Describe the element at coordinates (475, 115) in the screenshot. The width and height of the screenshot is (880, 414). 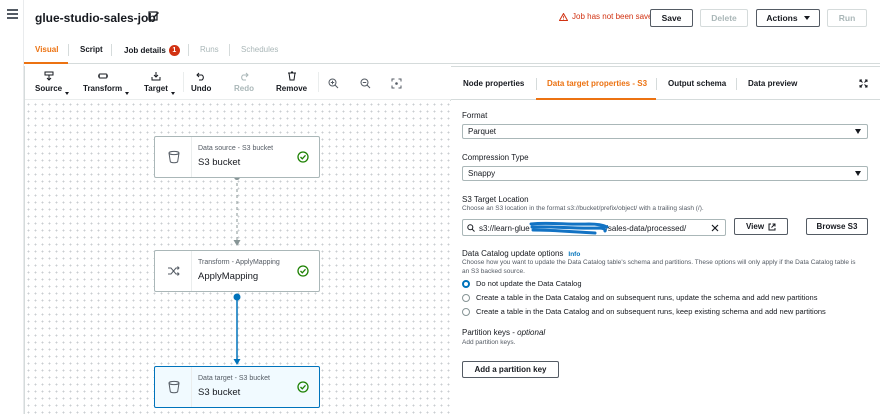
I see `format-label: Format` at that location.